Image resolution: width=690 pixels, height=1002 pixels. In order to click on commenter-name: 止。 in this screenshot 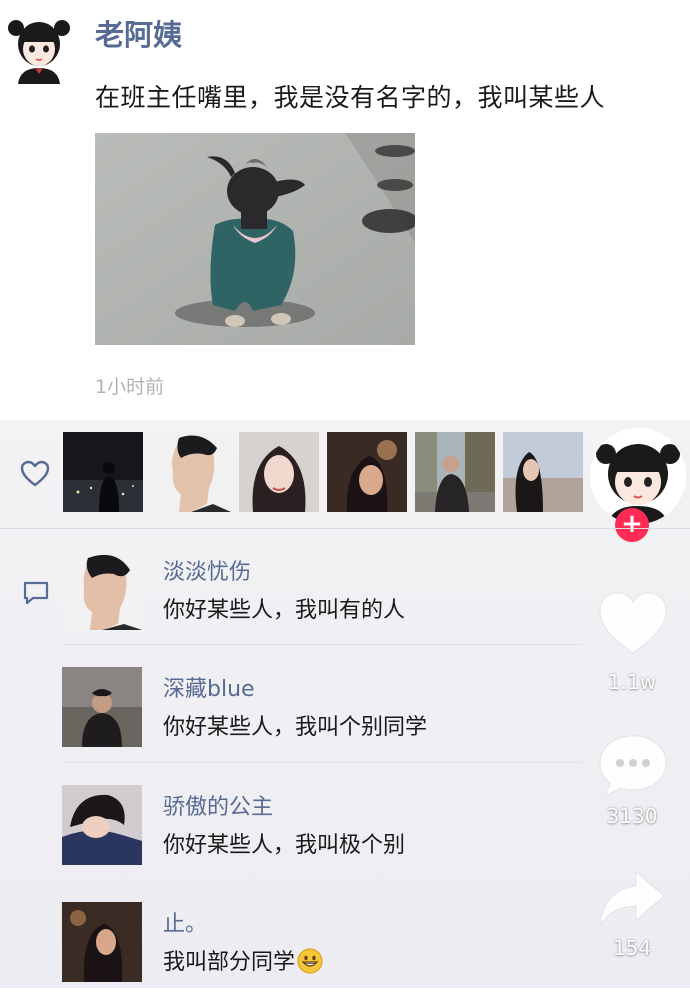, I will do `click(185, 922)`.